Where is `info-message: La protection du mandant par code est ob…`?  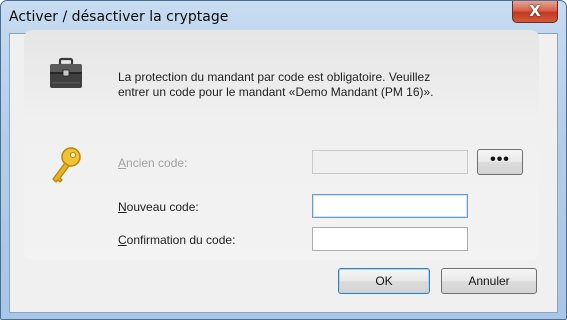
info-message: La protection du mandant par code est ob… is located at coordinates (308, 85).